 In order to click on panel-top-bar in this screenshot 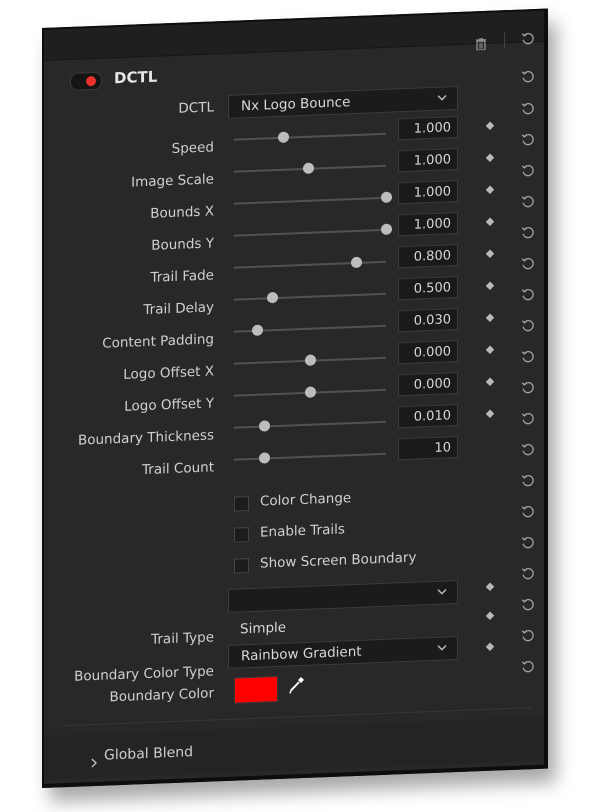, I will do `click(294, 35)`.